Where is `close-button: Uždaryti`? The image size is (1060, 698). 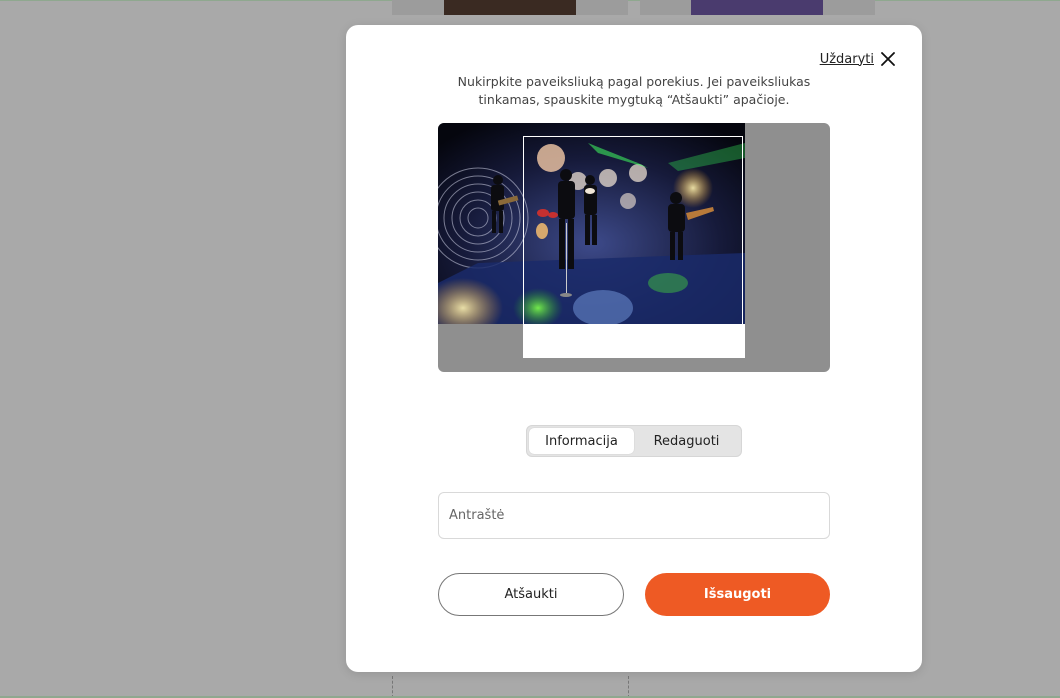 close-button: Uždaryti is located at coordinates (858, 59).